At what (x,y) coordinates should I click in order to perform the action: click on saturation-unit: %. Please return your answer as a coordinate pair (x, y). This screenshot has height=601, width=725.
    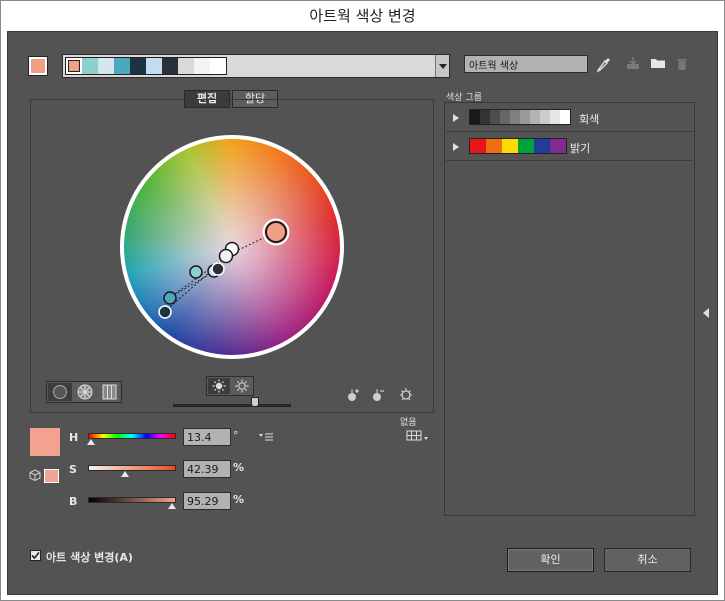
    Looking at the image, I should click on (239, 467).